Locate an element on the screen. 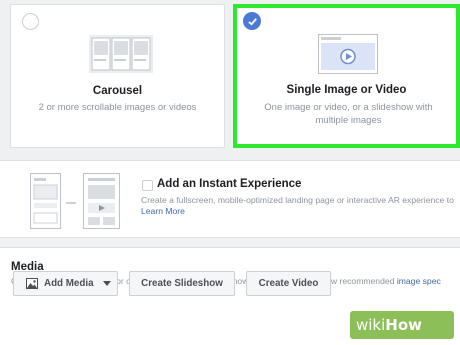  watermark-how: How is located at coordinates (404, 325).